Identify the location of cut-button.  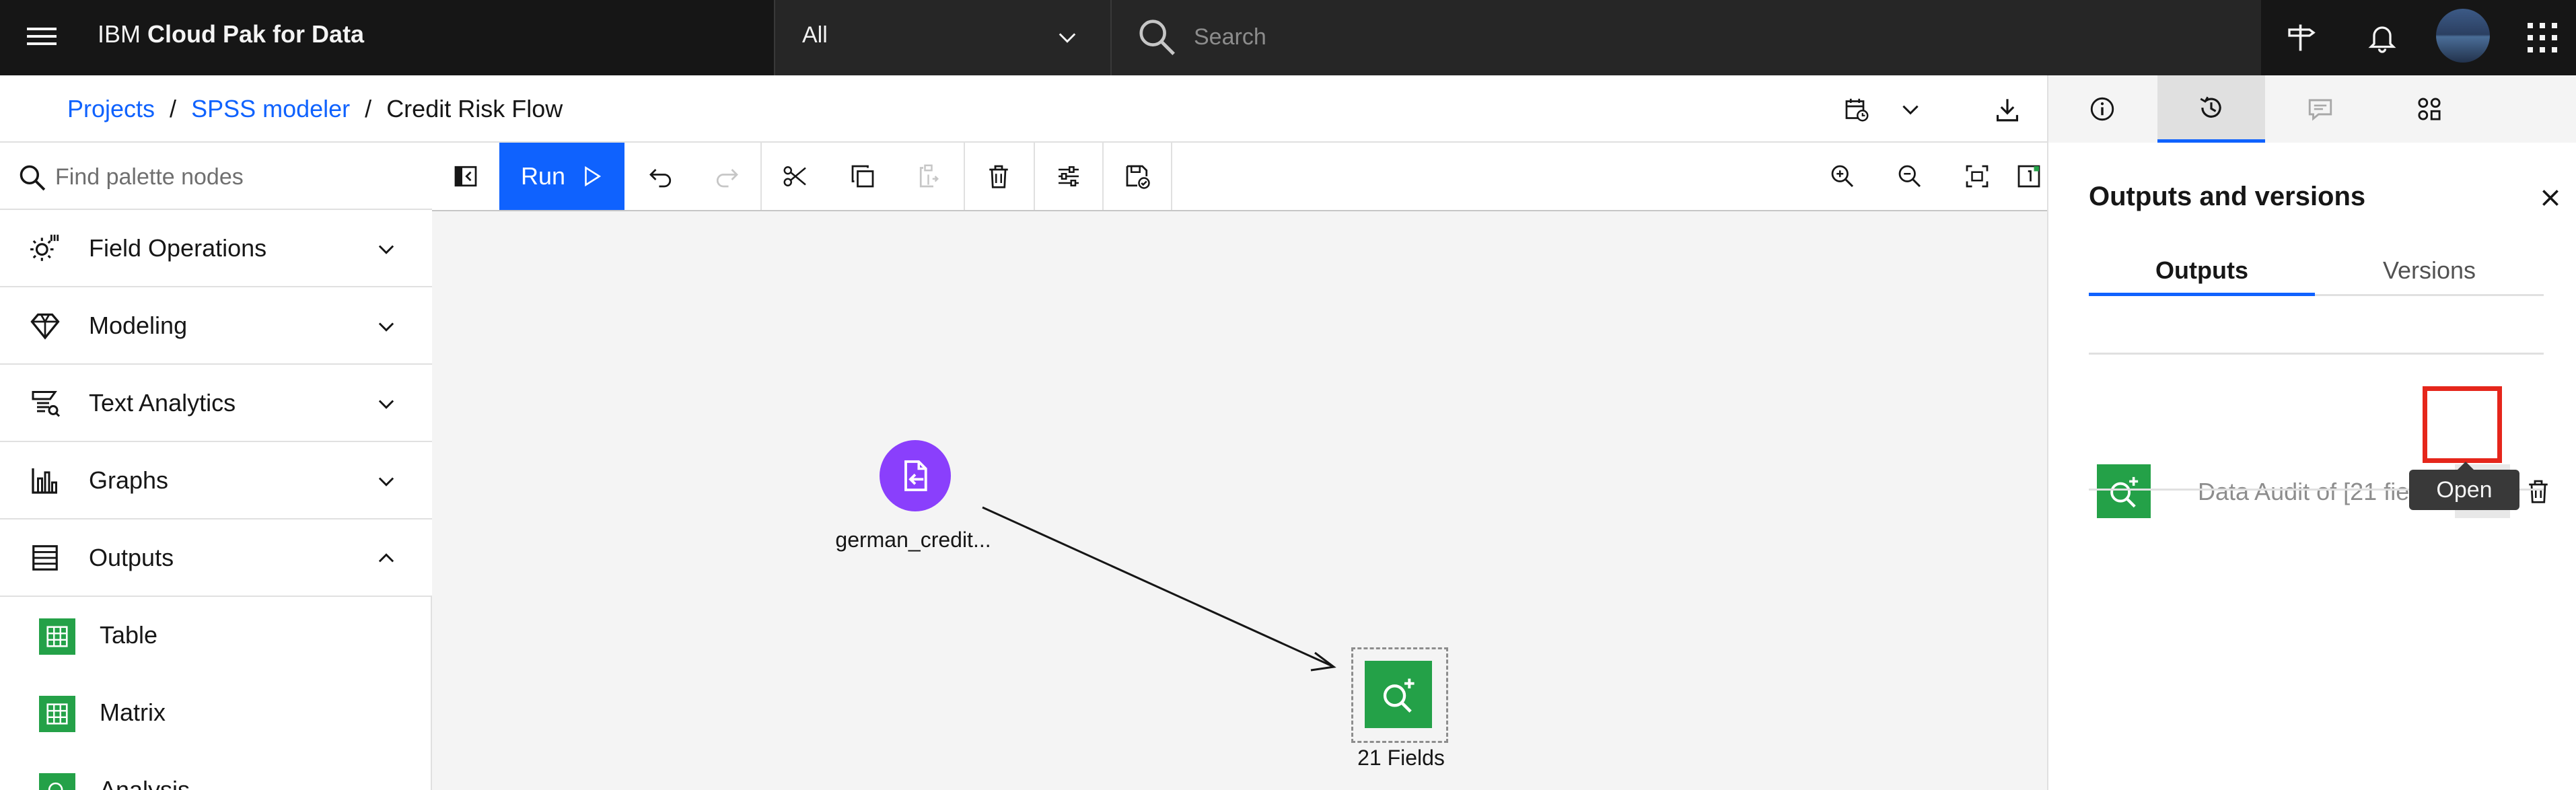
(795, 176).